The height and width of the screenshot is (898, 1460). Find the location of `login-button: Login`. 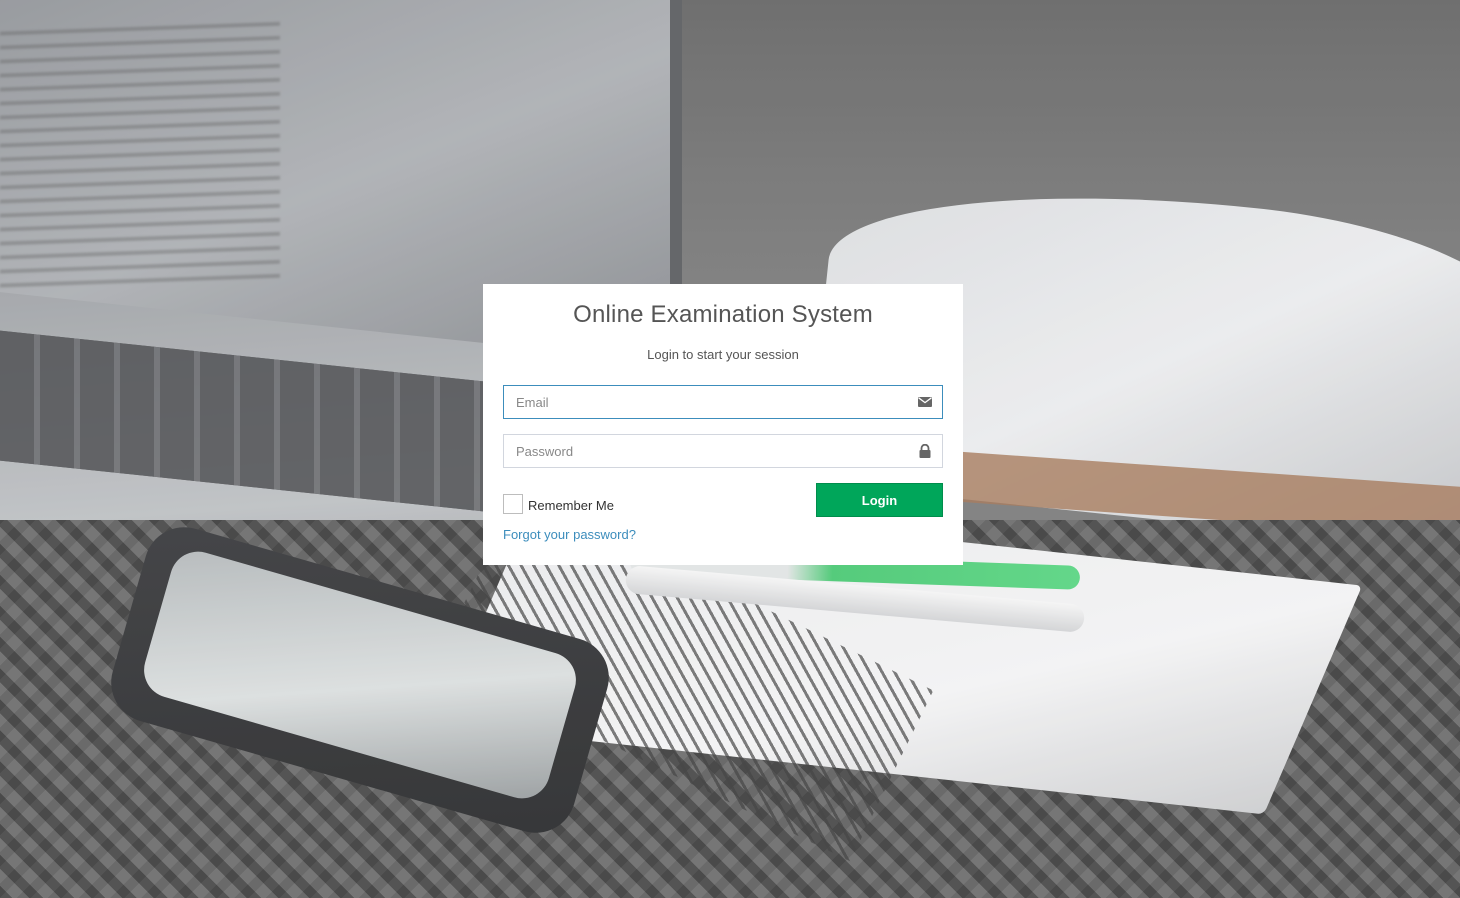

login-button: Login is located at coordinates (879, 500).